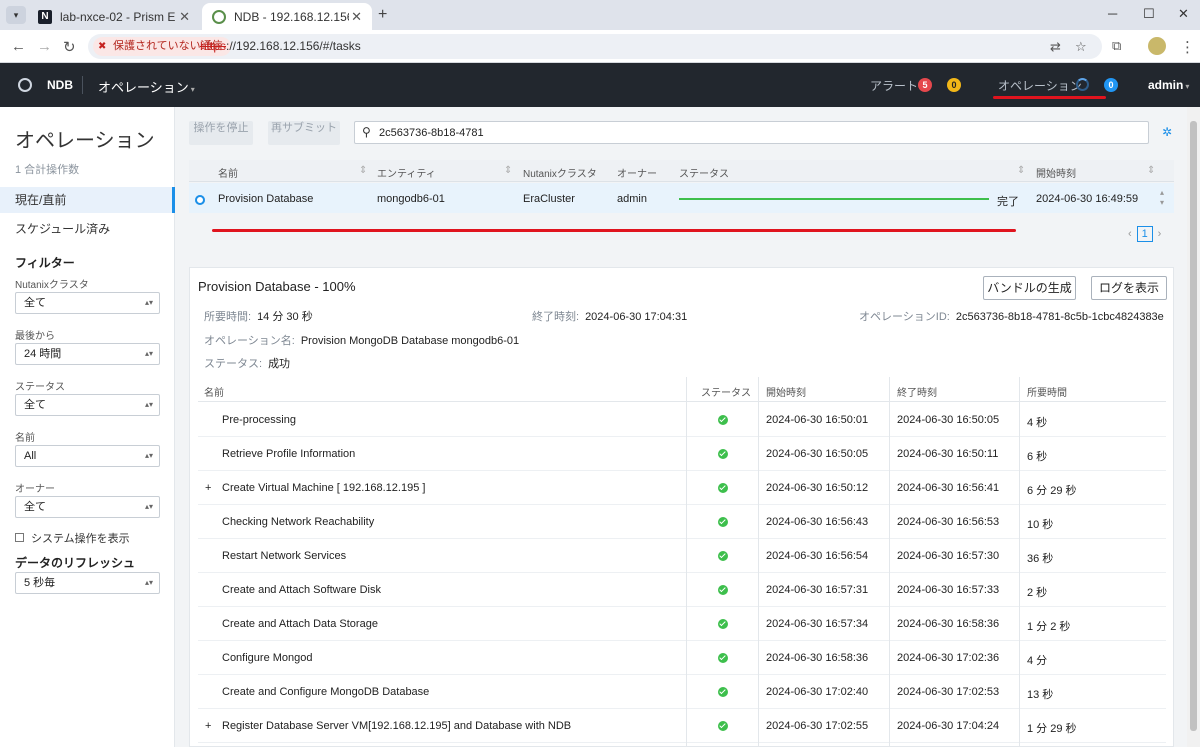 The width and height of the screenshot is (1200, 747). Describe the element at coordinates (1130, 234) in the screenshot. I see `prev-page-icon: ‹` at that location.